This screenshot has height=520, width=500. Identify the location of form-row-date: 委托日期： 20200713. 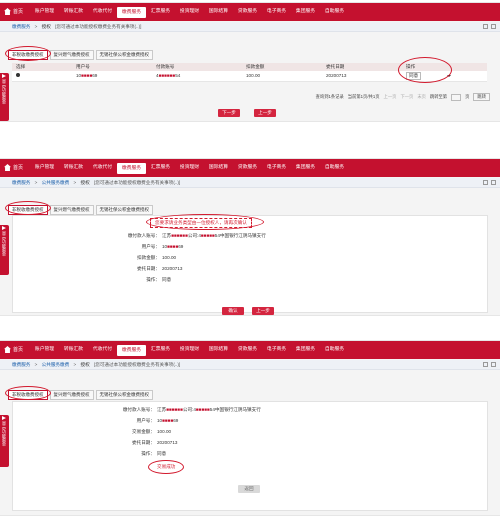
(250, 444).